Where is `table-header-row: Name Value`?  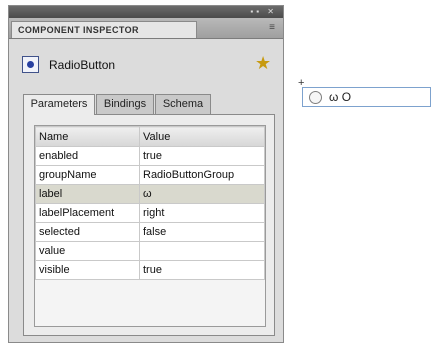
table-header-row: Name Value is located at coordinates (150, 136).